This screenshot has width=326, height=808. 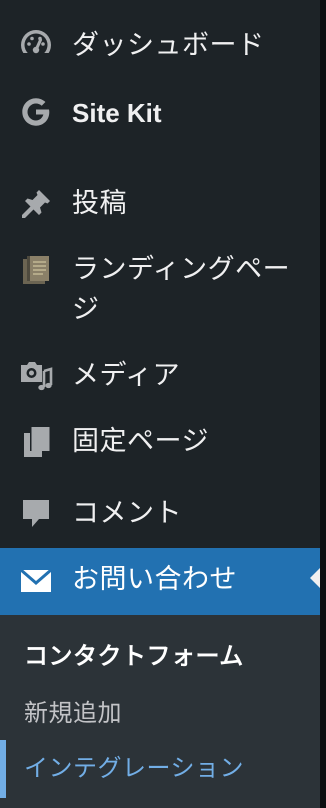 I want to click on menu-item-dashboard: ダッシュボード, so click(x=160, y=46).